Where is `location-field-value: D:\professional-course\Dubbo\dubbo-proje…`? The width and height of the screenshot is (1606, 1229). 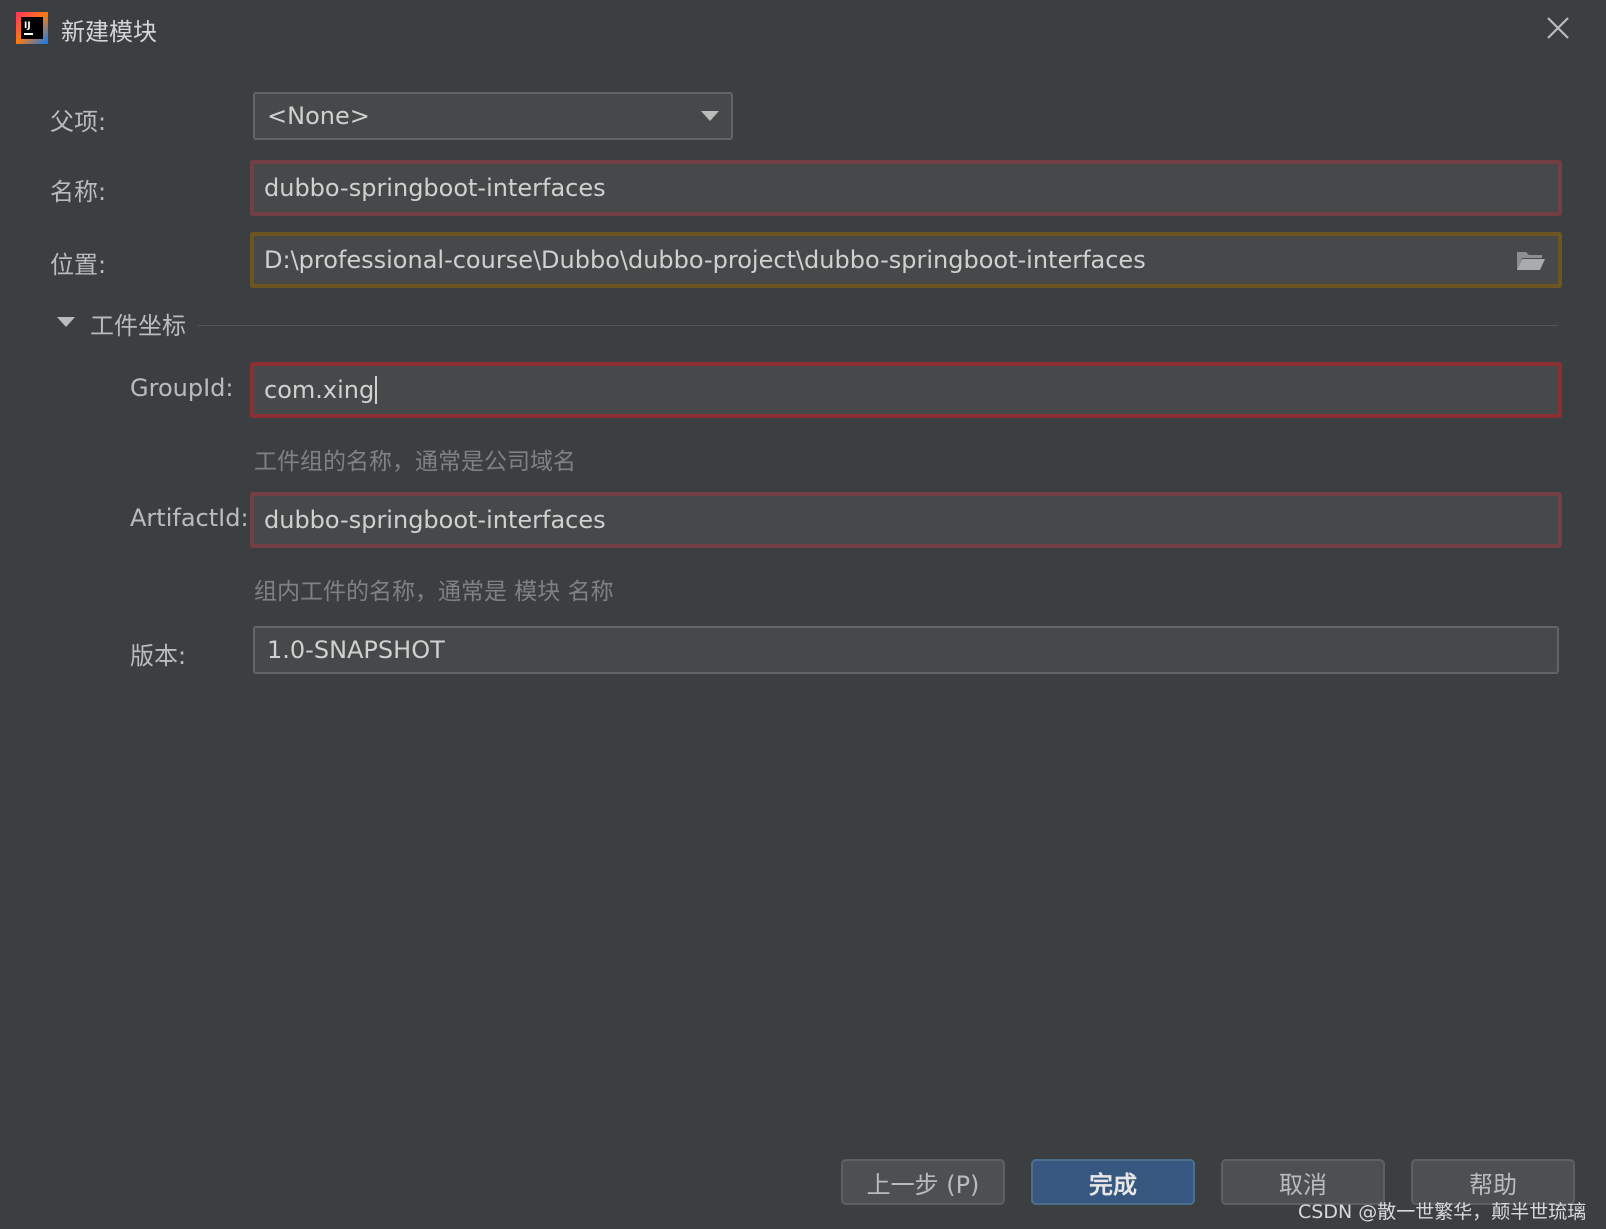
location-field-value: D:\professional-course\Dubbo\dubbo-proje… is located at coordinates (705, 260).